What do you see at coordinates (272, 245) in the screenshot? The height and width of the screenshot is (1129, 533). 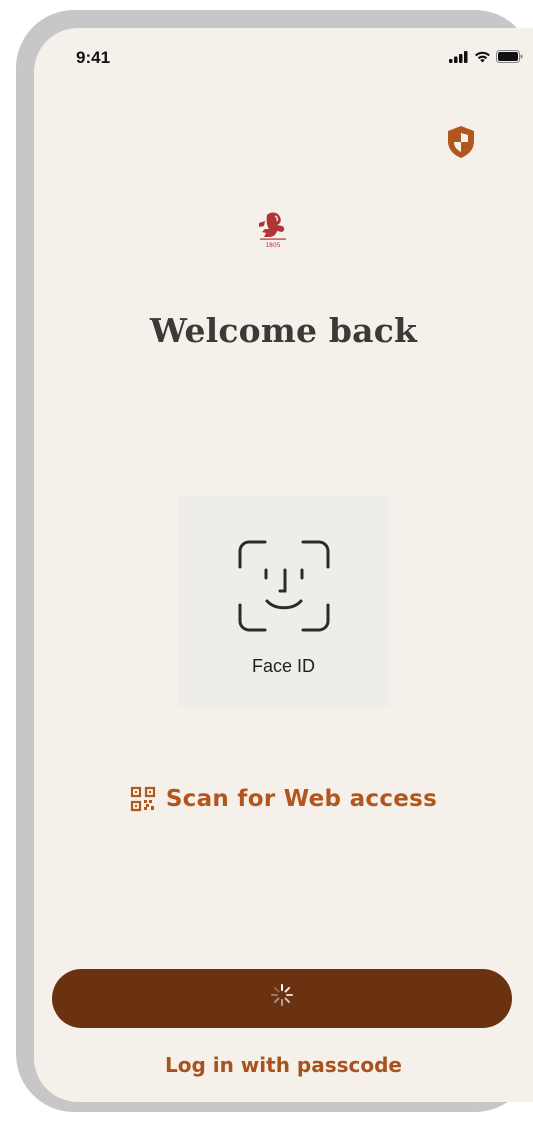 I see `logo-year-text: 1805` at bounding box center [272, 245].